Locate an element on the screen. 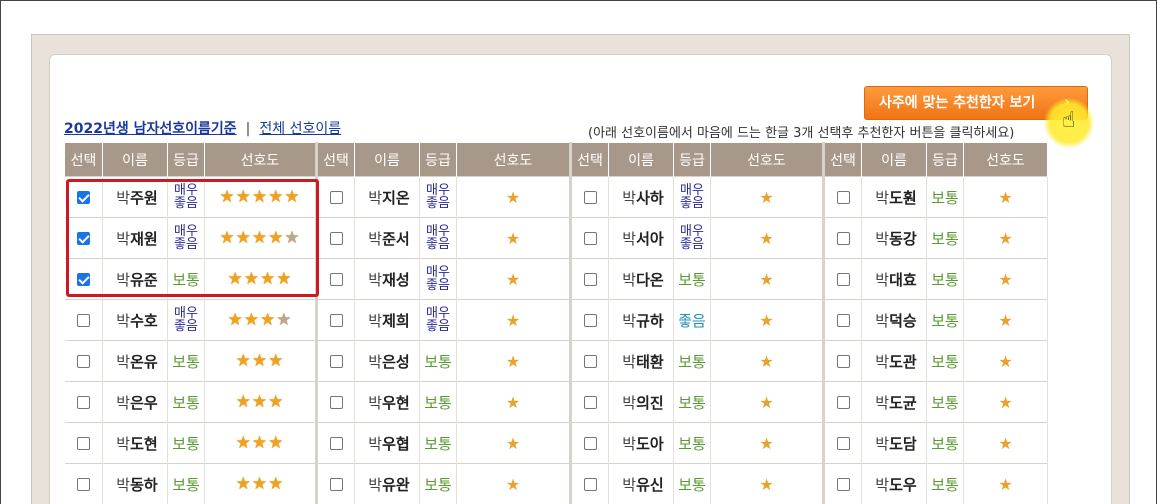 This screenshot has height=504, width=1157. name-cell: 박온유 is located at coordinates (135, 361).